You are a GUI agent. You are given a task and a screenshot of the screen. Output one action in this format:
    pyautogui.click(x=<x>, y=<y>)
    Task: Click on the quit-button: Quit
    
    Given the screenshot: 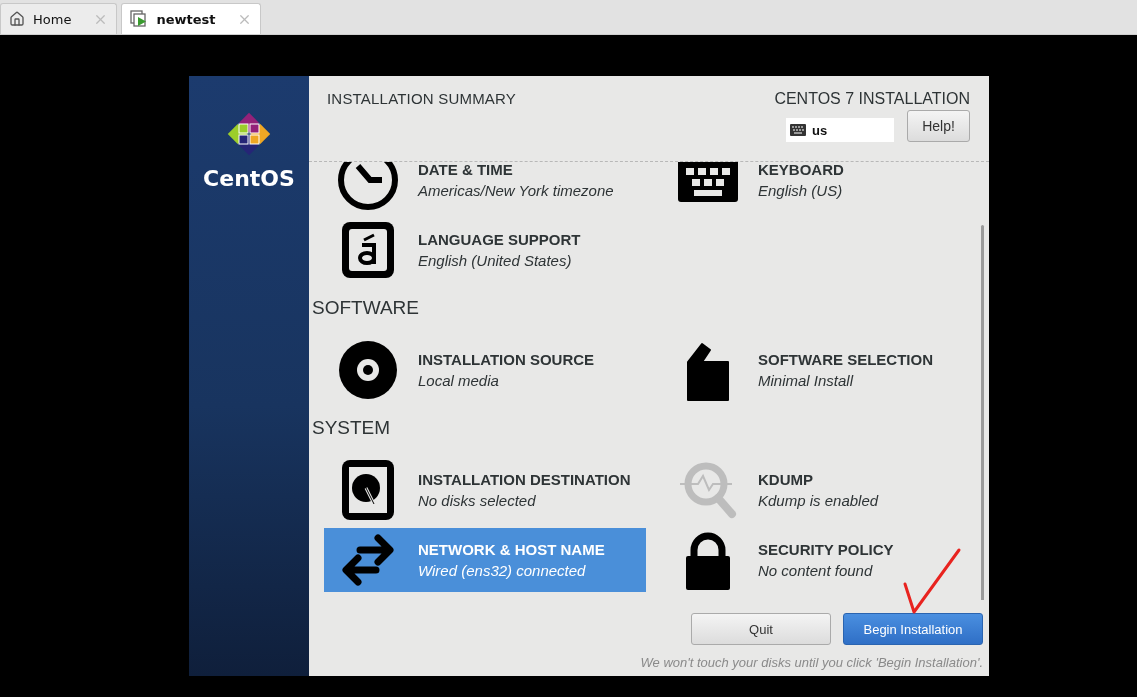 What is the action you would take?
    pyautogui.click(x=761, y=629)
    